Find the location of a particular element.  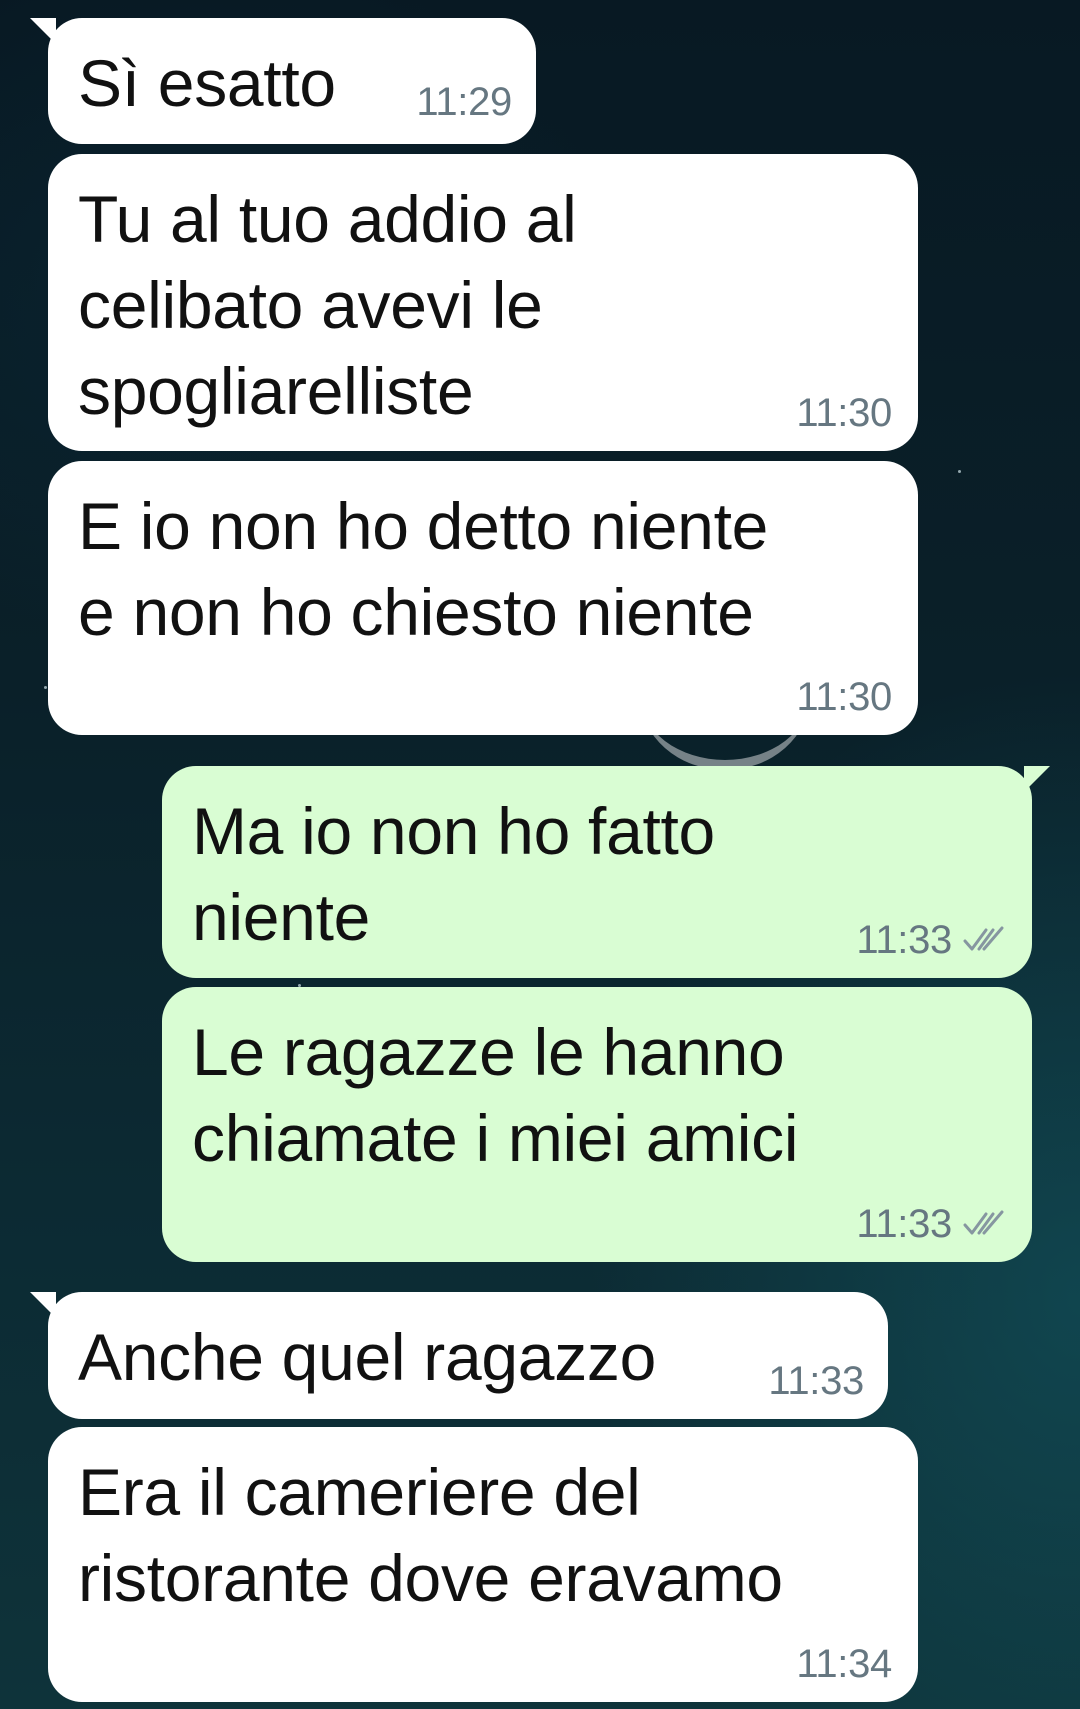

message-time: 11:29 is located at coordinates (464, 102).